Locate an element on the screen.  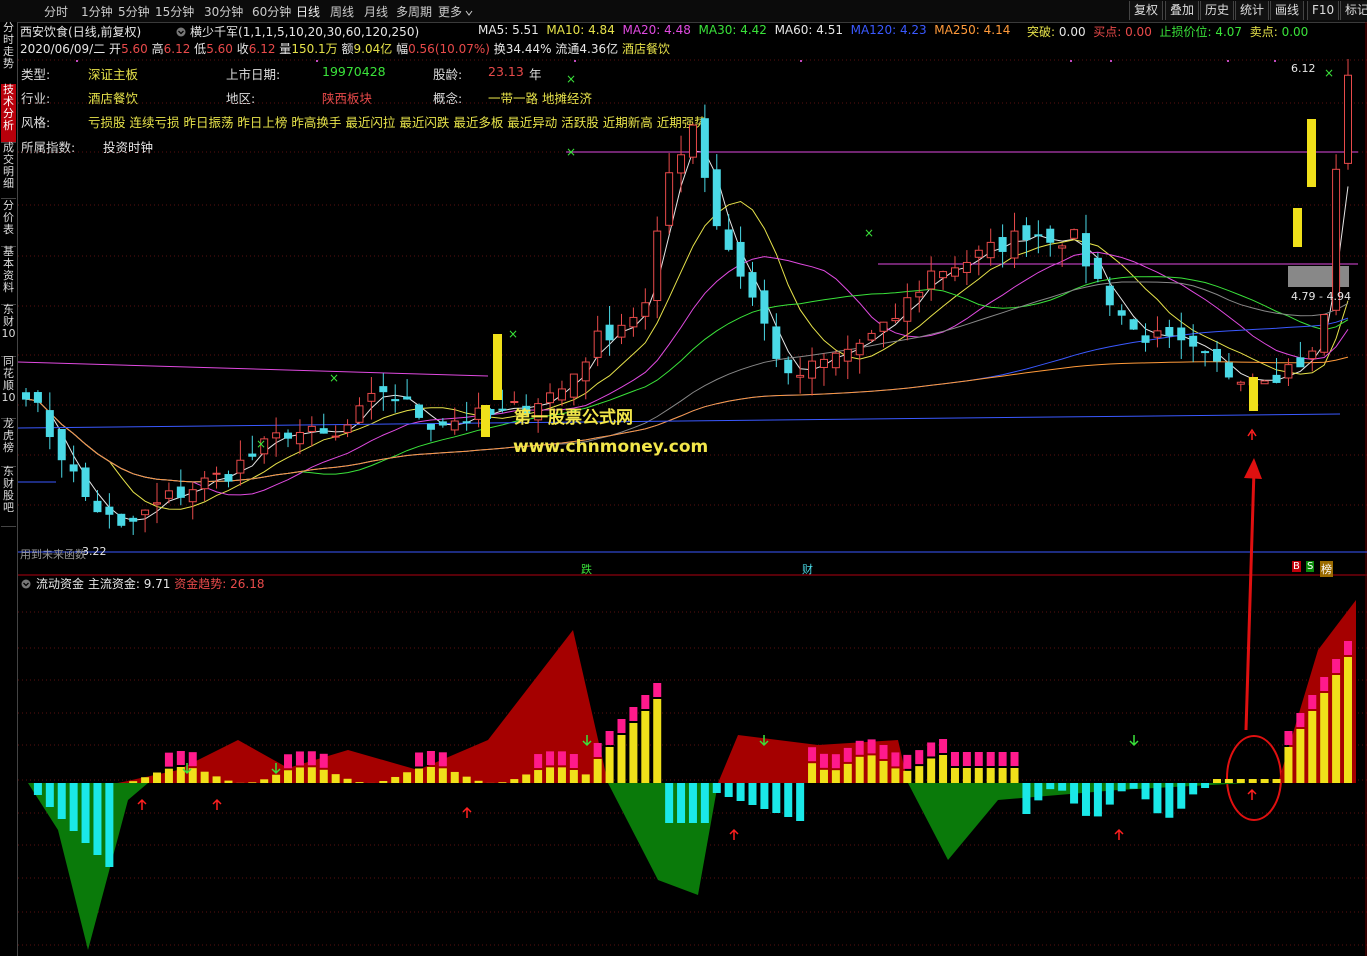
ref-line is located at coordinates (679, 421).